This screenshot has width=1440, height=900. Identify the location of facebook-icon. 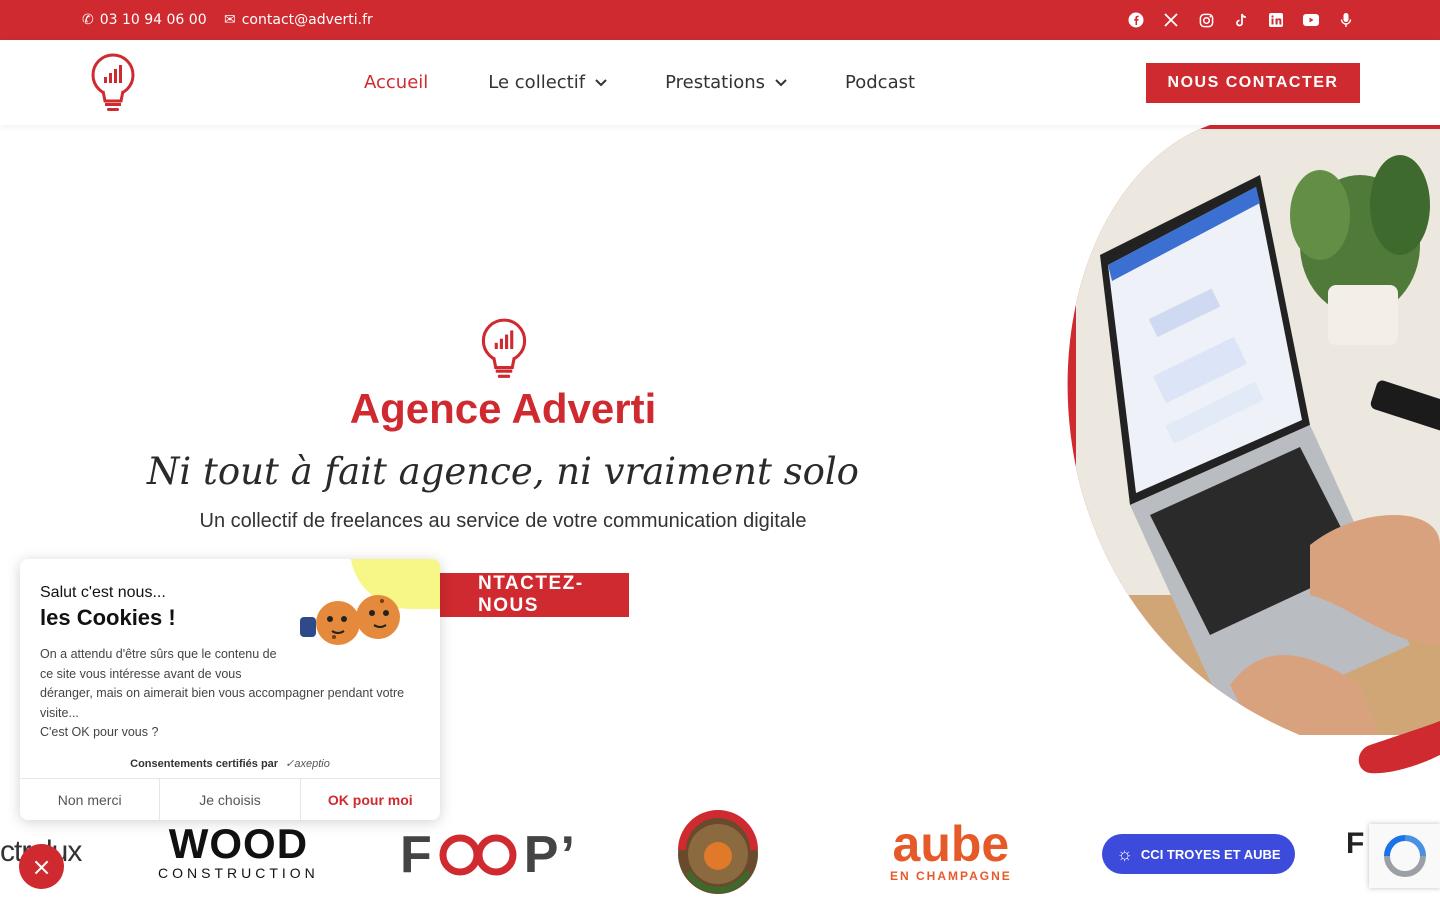
(1136, 20).